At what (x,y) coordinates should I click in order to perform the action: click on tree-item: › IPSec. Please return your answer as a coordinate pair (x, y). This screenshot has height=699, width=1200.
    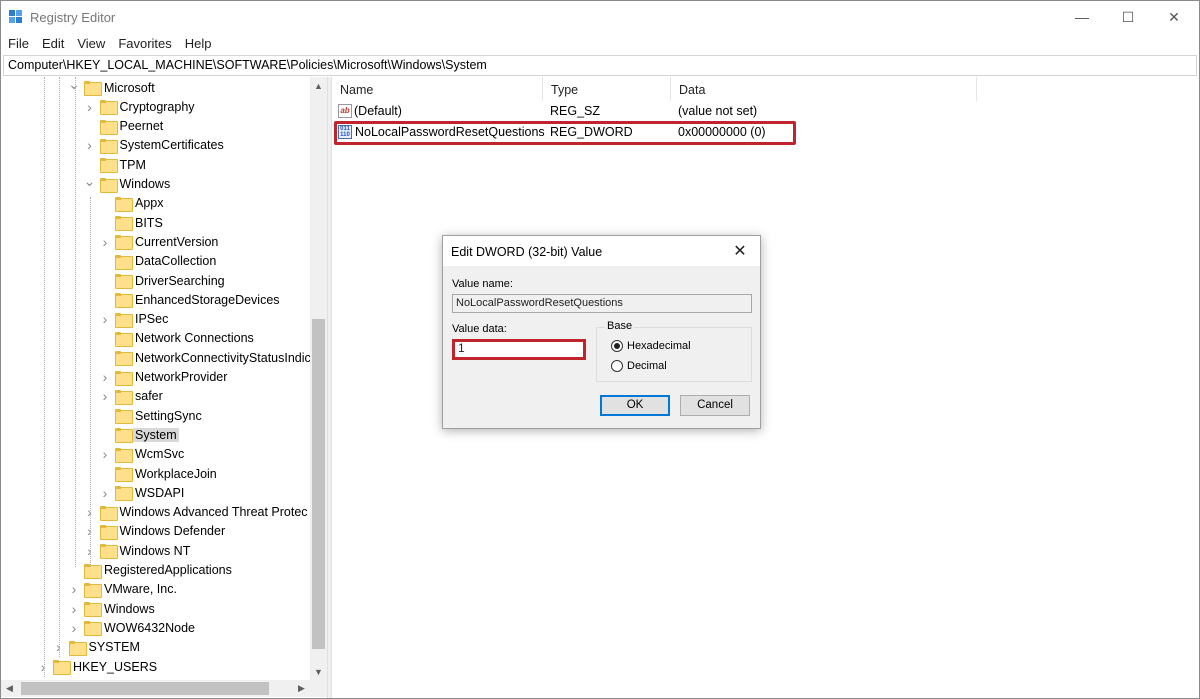
    Looking at the image, I should click on (134, 319).